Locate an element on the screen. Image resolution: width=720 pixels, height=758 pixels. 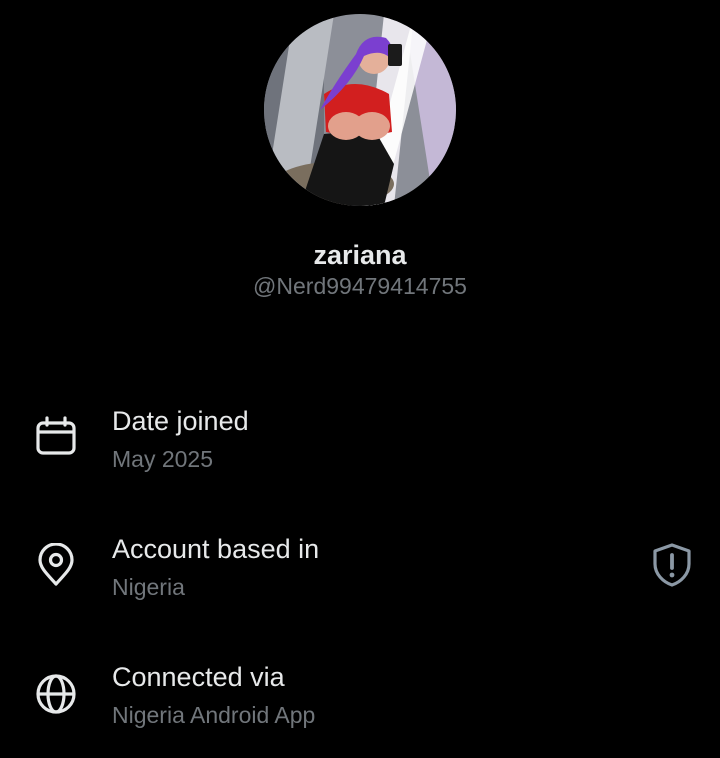
connected-via-row: Connected via Nigeria Android App is located at coordinates (360, 699).